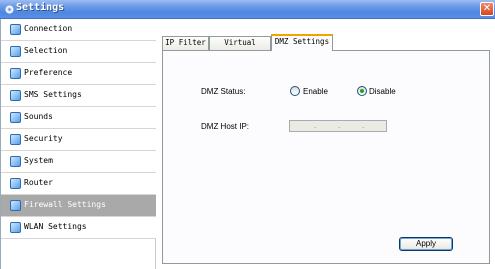 The width and height of the screenshot is (495, 269). What do you see at coordinates (15, 73) in the screenshot?
I see `preference-icon` at bounding box center [15, 73].